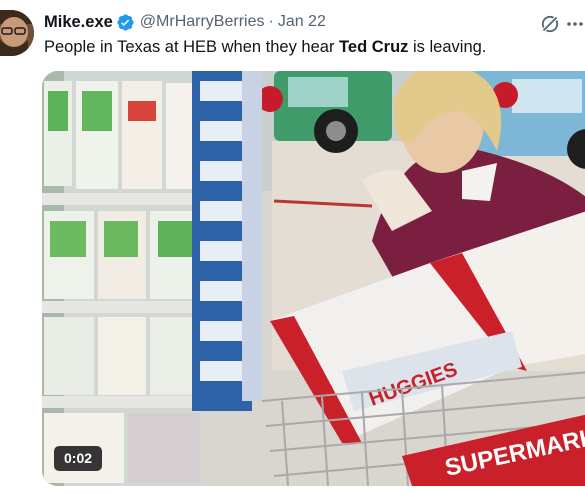  What do you see at coordinates (550, 24) in the screenshot?
I see `grok-icon` at bounding box center [550, 24].